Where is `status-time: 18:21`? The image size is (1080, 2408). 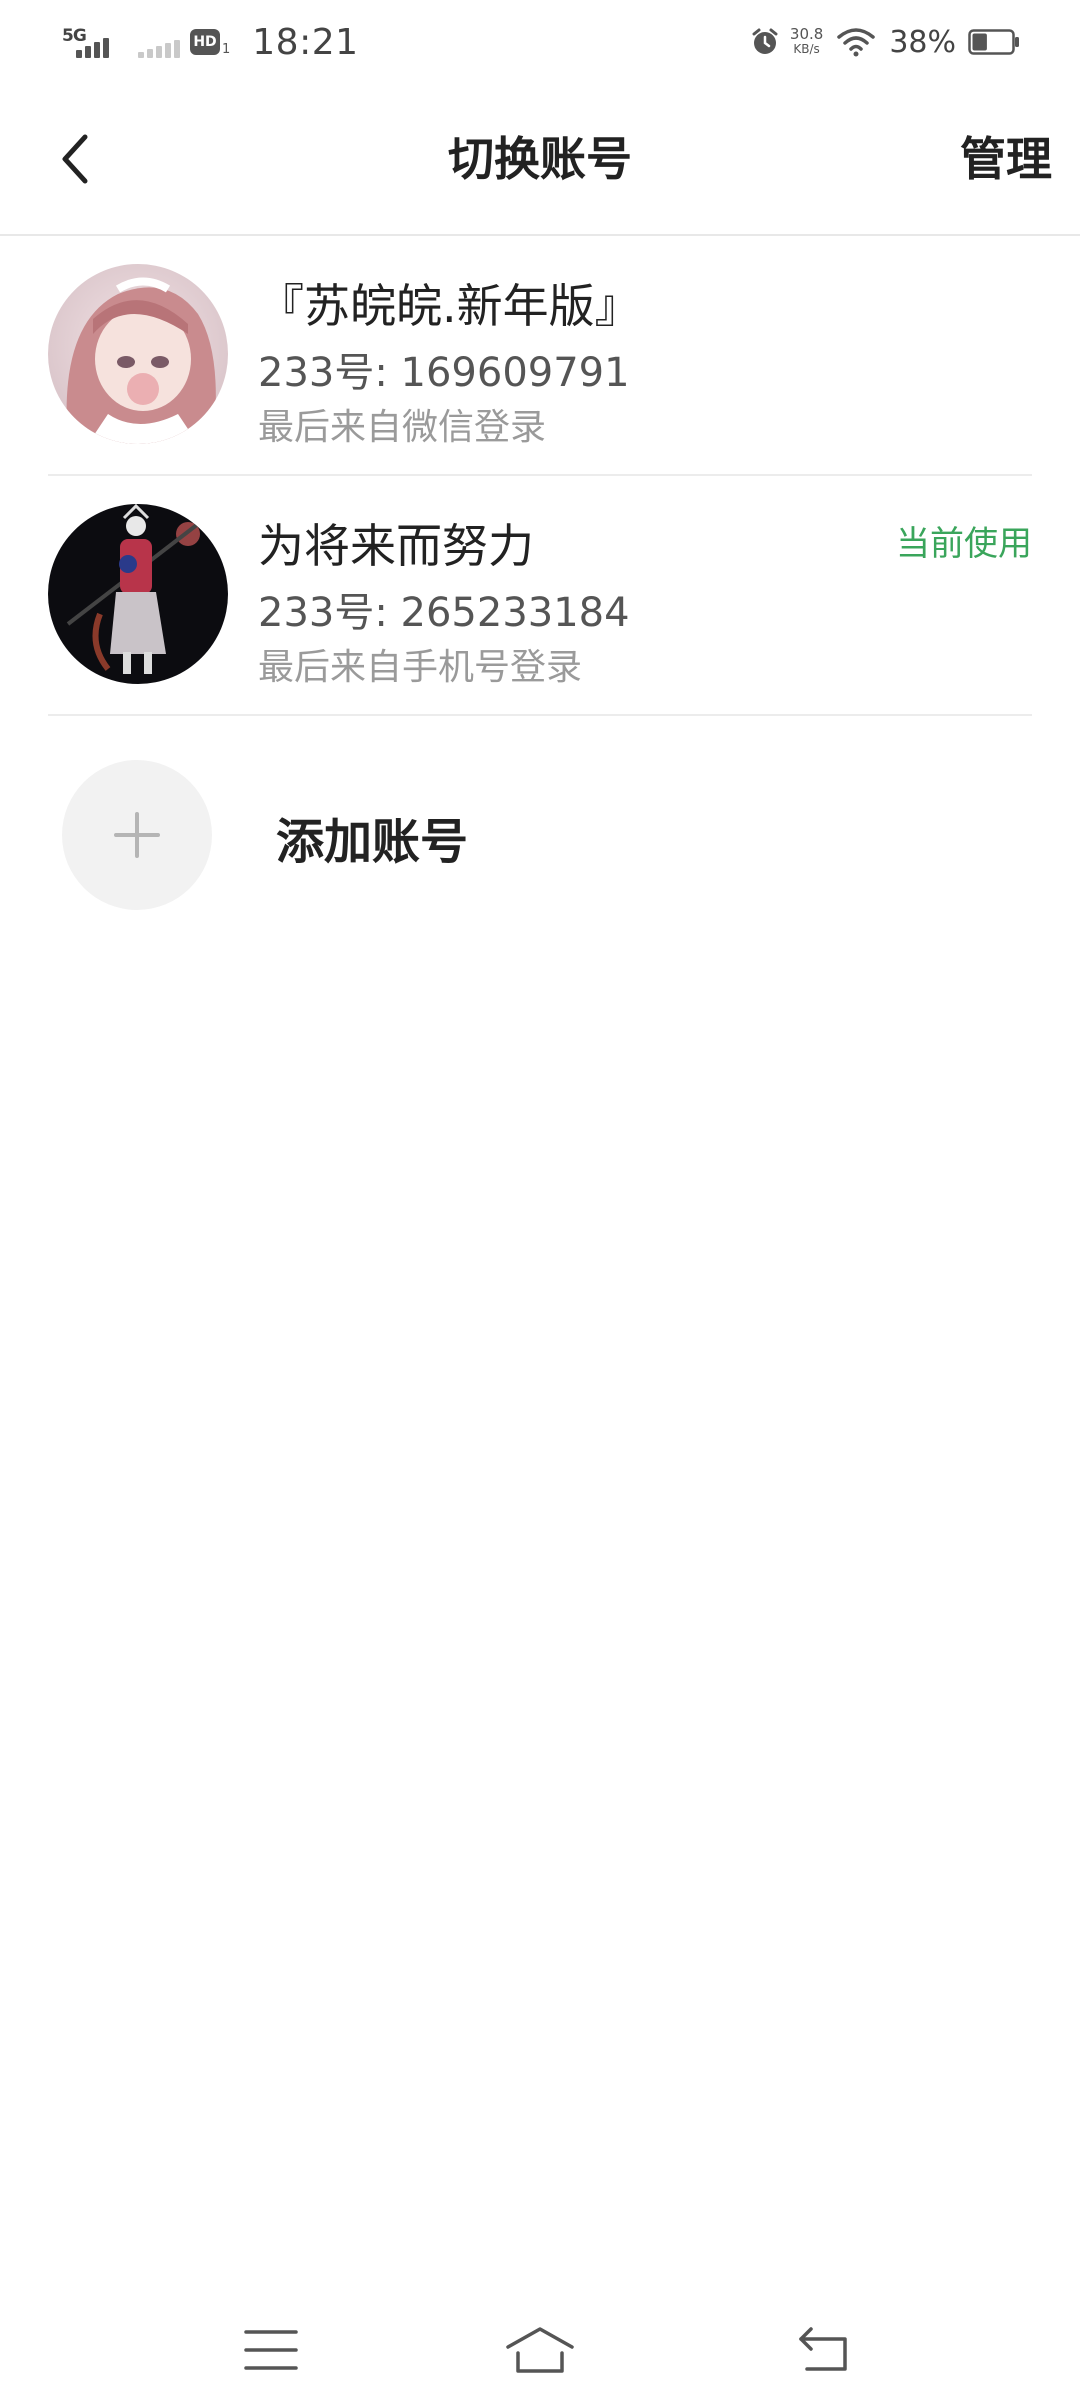 status-time: 18:21 is located at coordinates (305, 42).